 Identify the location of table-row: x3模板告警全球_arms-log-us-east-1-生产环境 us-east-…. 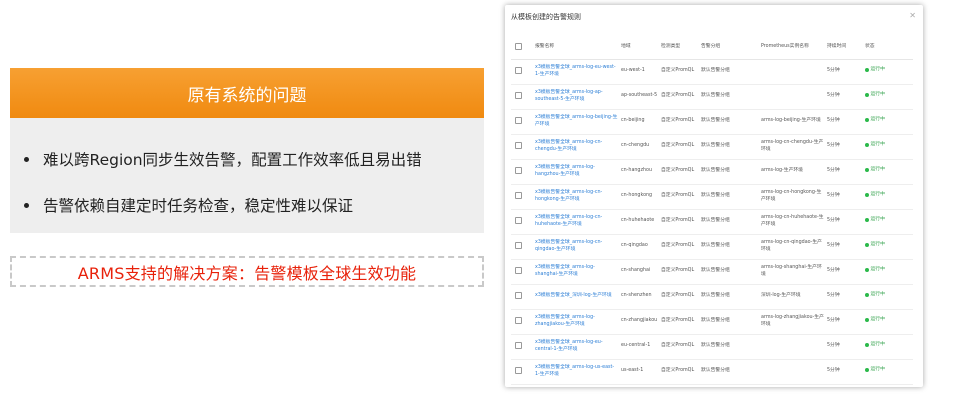
(712, 372).